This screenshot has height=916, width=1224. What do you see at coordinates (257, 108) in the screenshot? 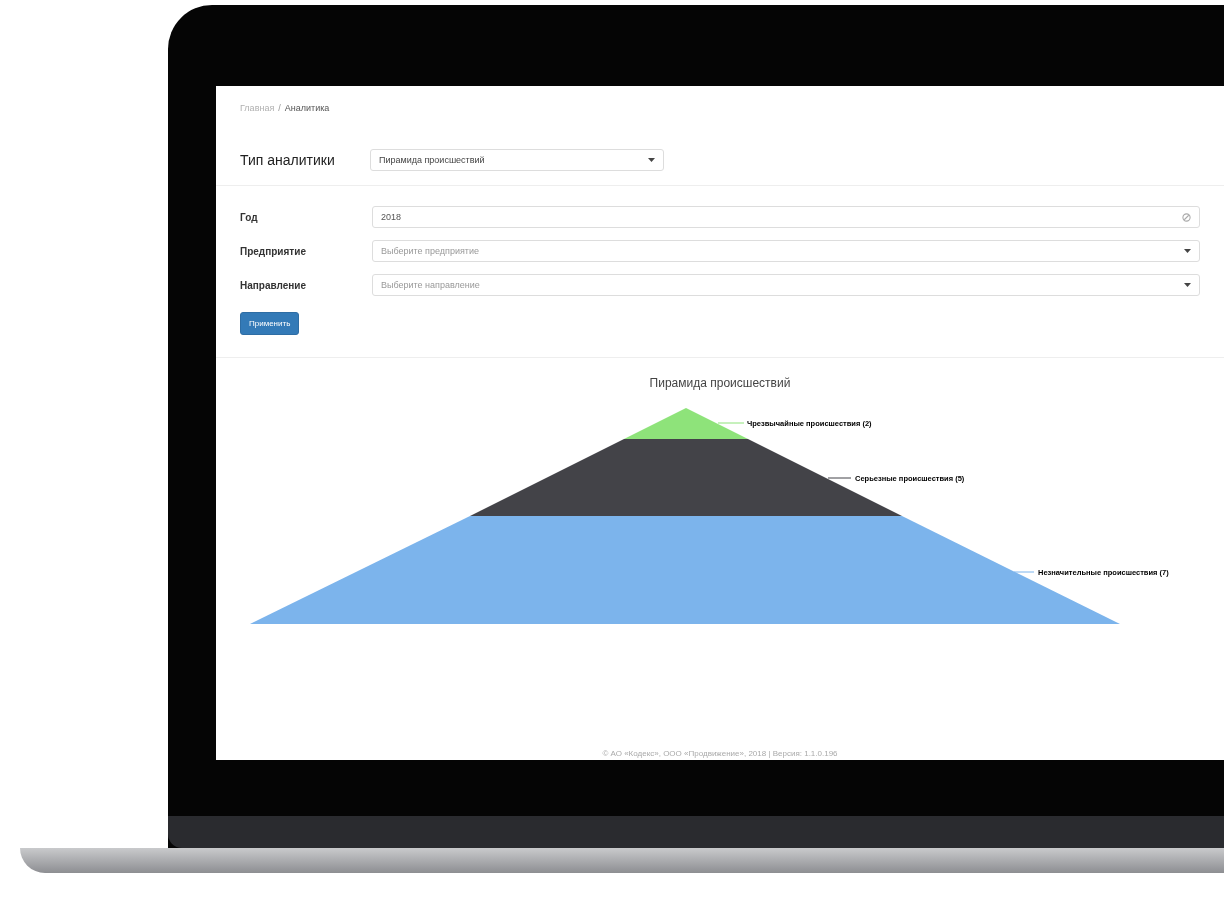
I see `breadcrumb-link: Главная` at bounding box center [257, 108].